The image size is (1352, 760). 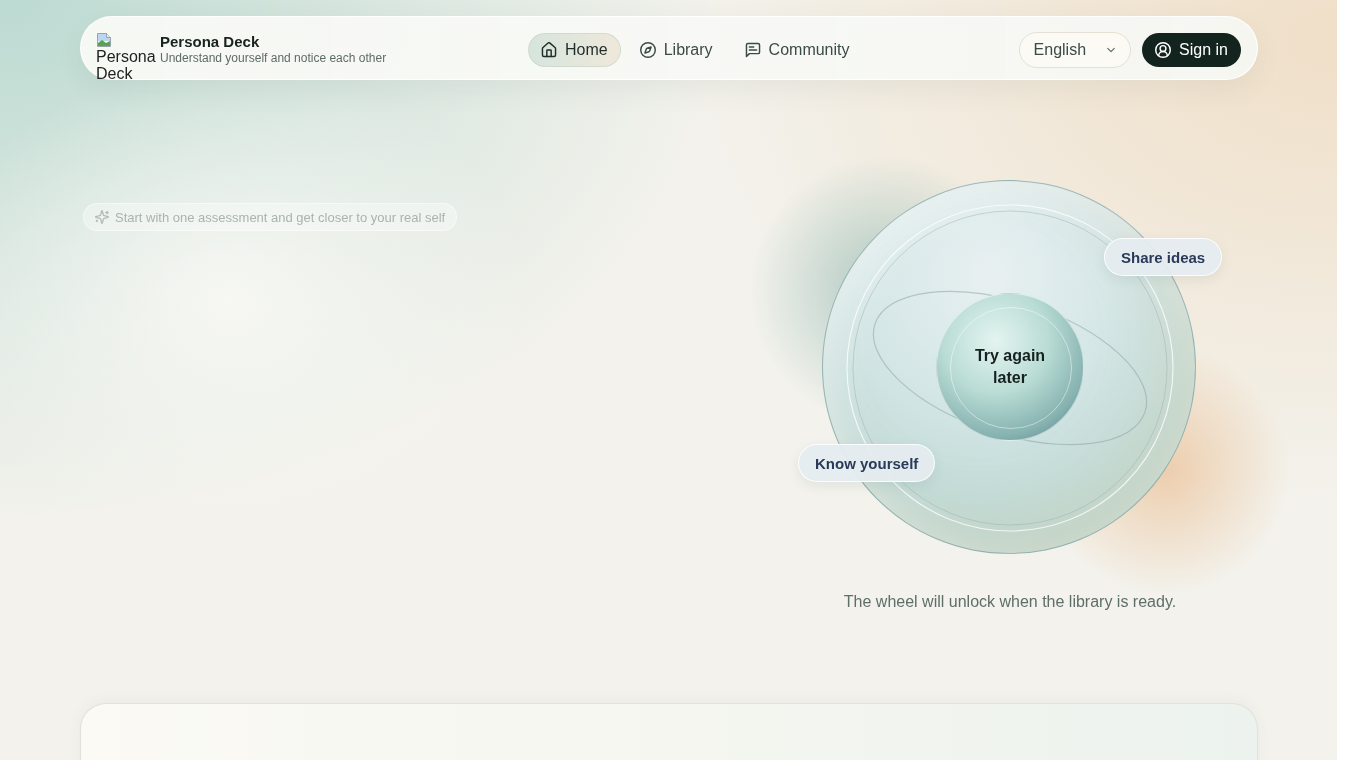 I want to click on nav-link: Home, so click(x=574, y=49).